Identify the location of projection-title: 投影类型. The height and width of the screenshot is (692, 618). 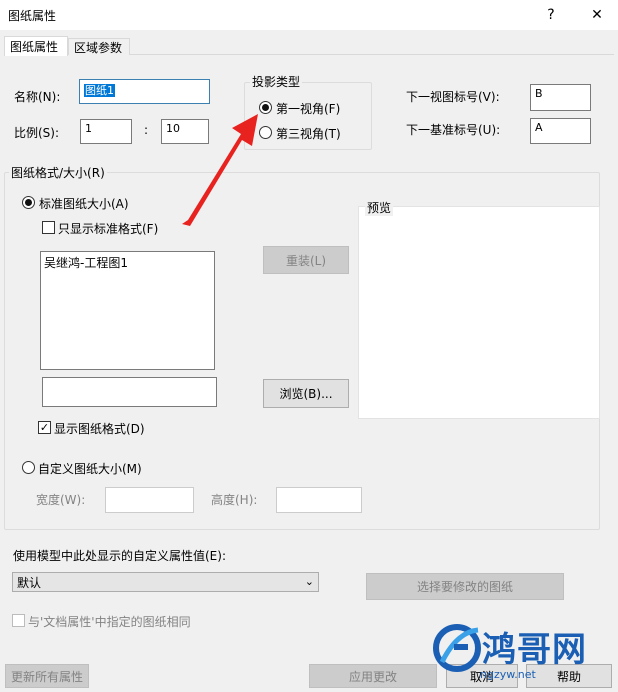
(276, 81).